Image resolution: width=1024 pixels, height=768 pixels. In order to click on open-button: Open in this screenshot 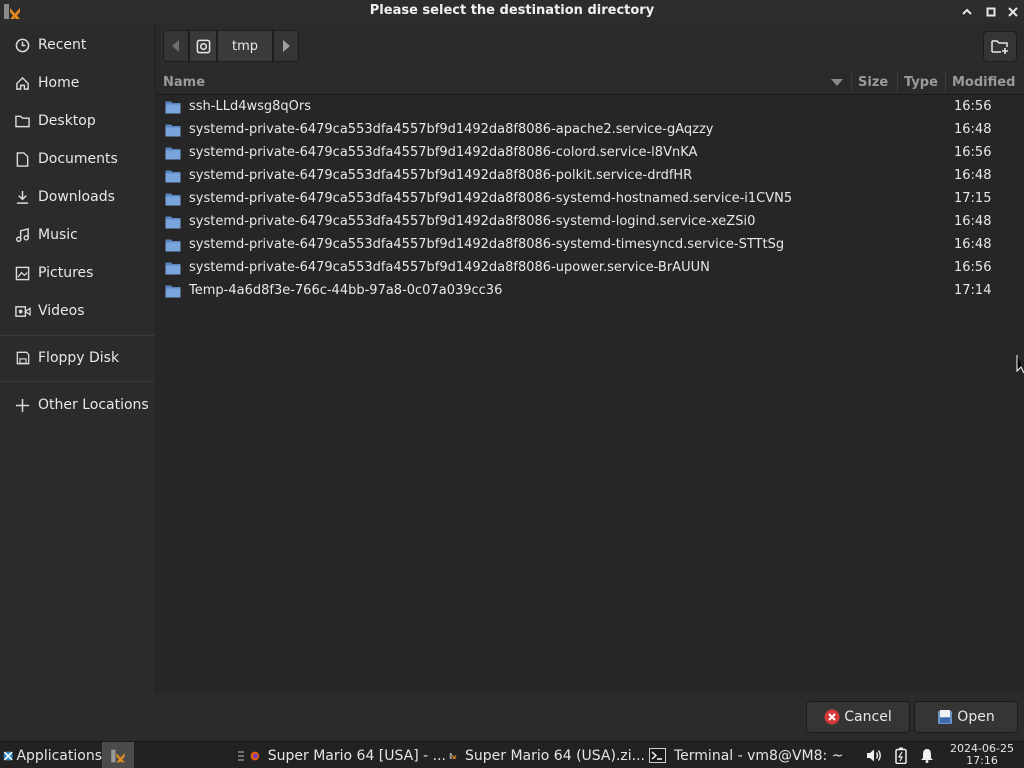, I will do `click(966, 717)`.